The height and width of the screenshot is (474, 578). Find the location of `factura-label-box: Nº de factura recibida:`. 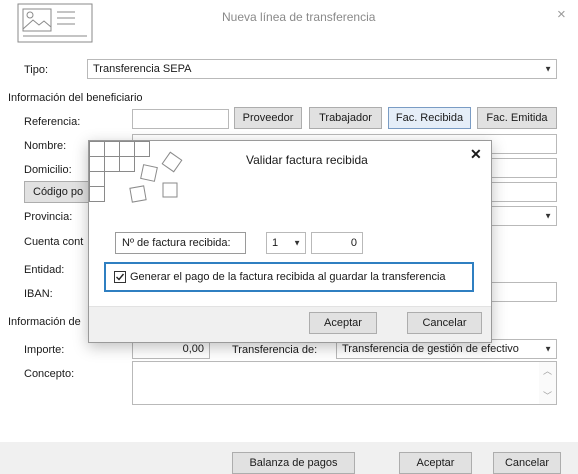

factura-label-box: Nº de factura recibida: is located at coordinates (180, 243).